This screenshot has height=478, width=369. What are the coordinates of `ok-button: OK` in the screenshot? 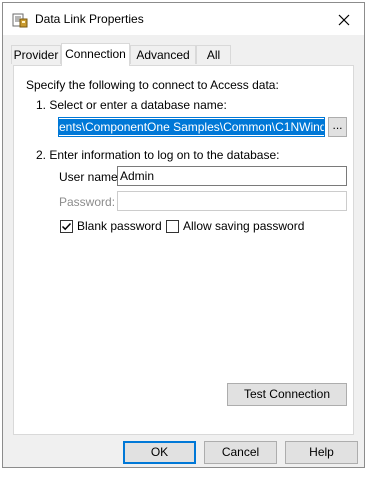 It's located at (159, 452).